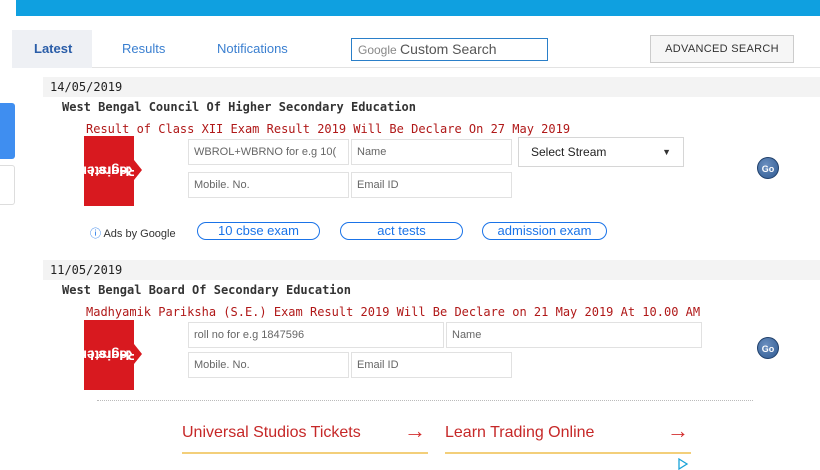  Describe the element at coordinates (95, 234) in the screenshot. I see `info-icon: ⓘ` at that location.